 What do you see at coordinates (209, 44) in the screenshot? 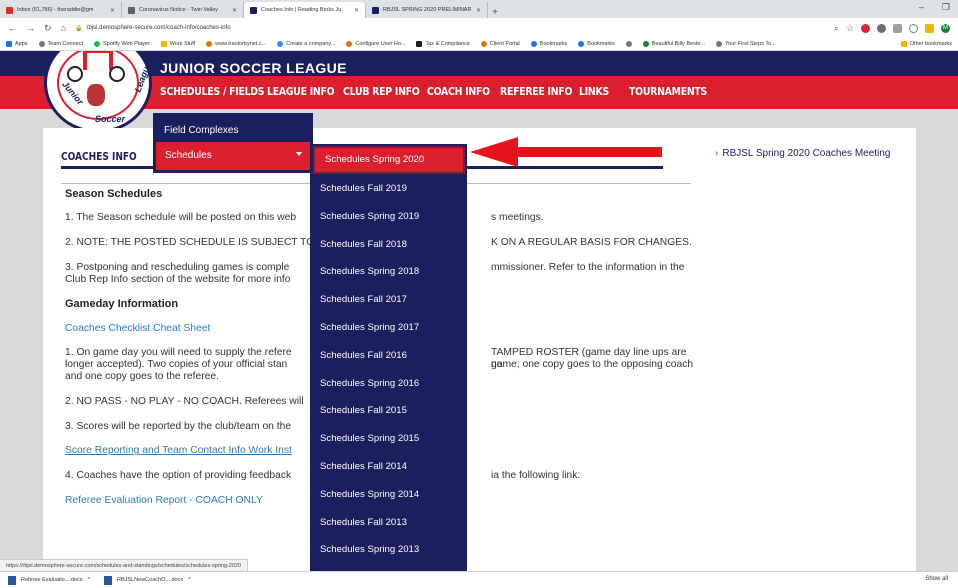
I see `tractor-icon` at bounding box center [209, 44].